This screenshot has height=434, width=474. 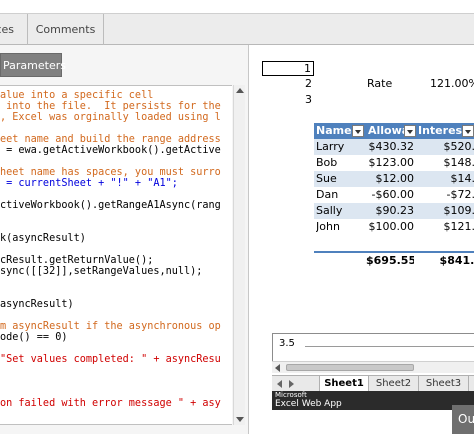 What do you see at coordinates (34, 337) in the screenshot?
I see `code-line: ode() == 0)` at bounding box center [34, 337].